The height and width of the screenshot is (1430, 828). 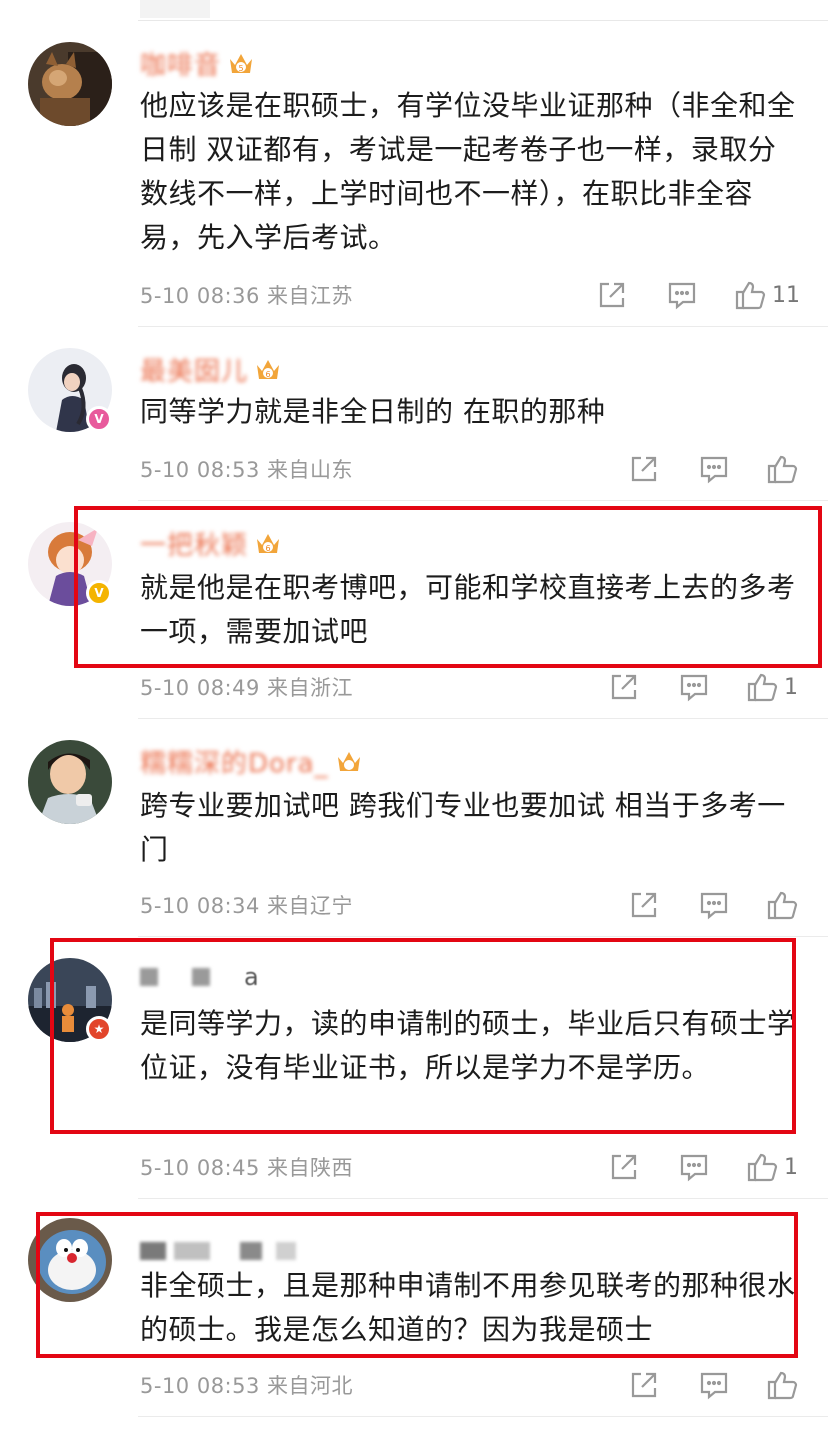 I want to click on svg-text: 6, so click(x=267, y=374).